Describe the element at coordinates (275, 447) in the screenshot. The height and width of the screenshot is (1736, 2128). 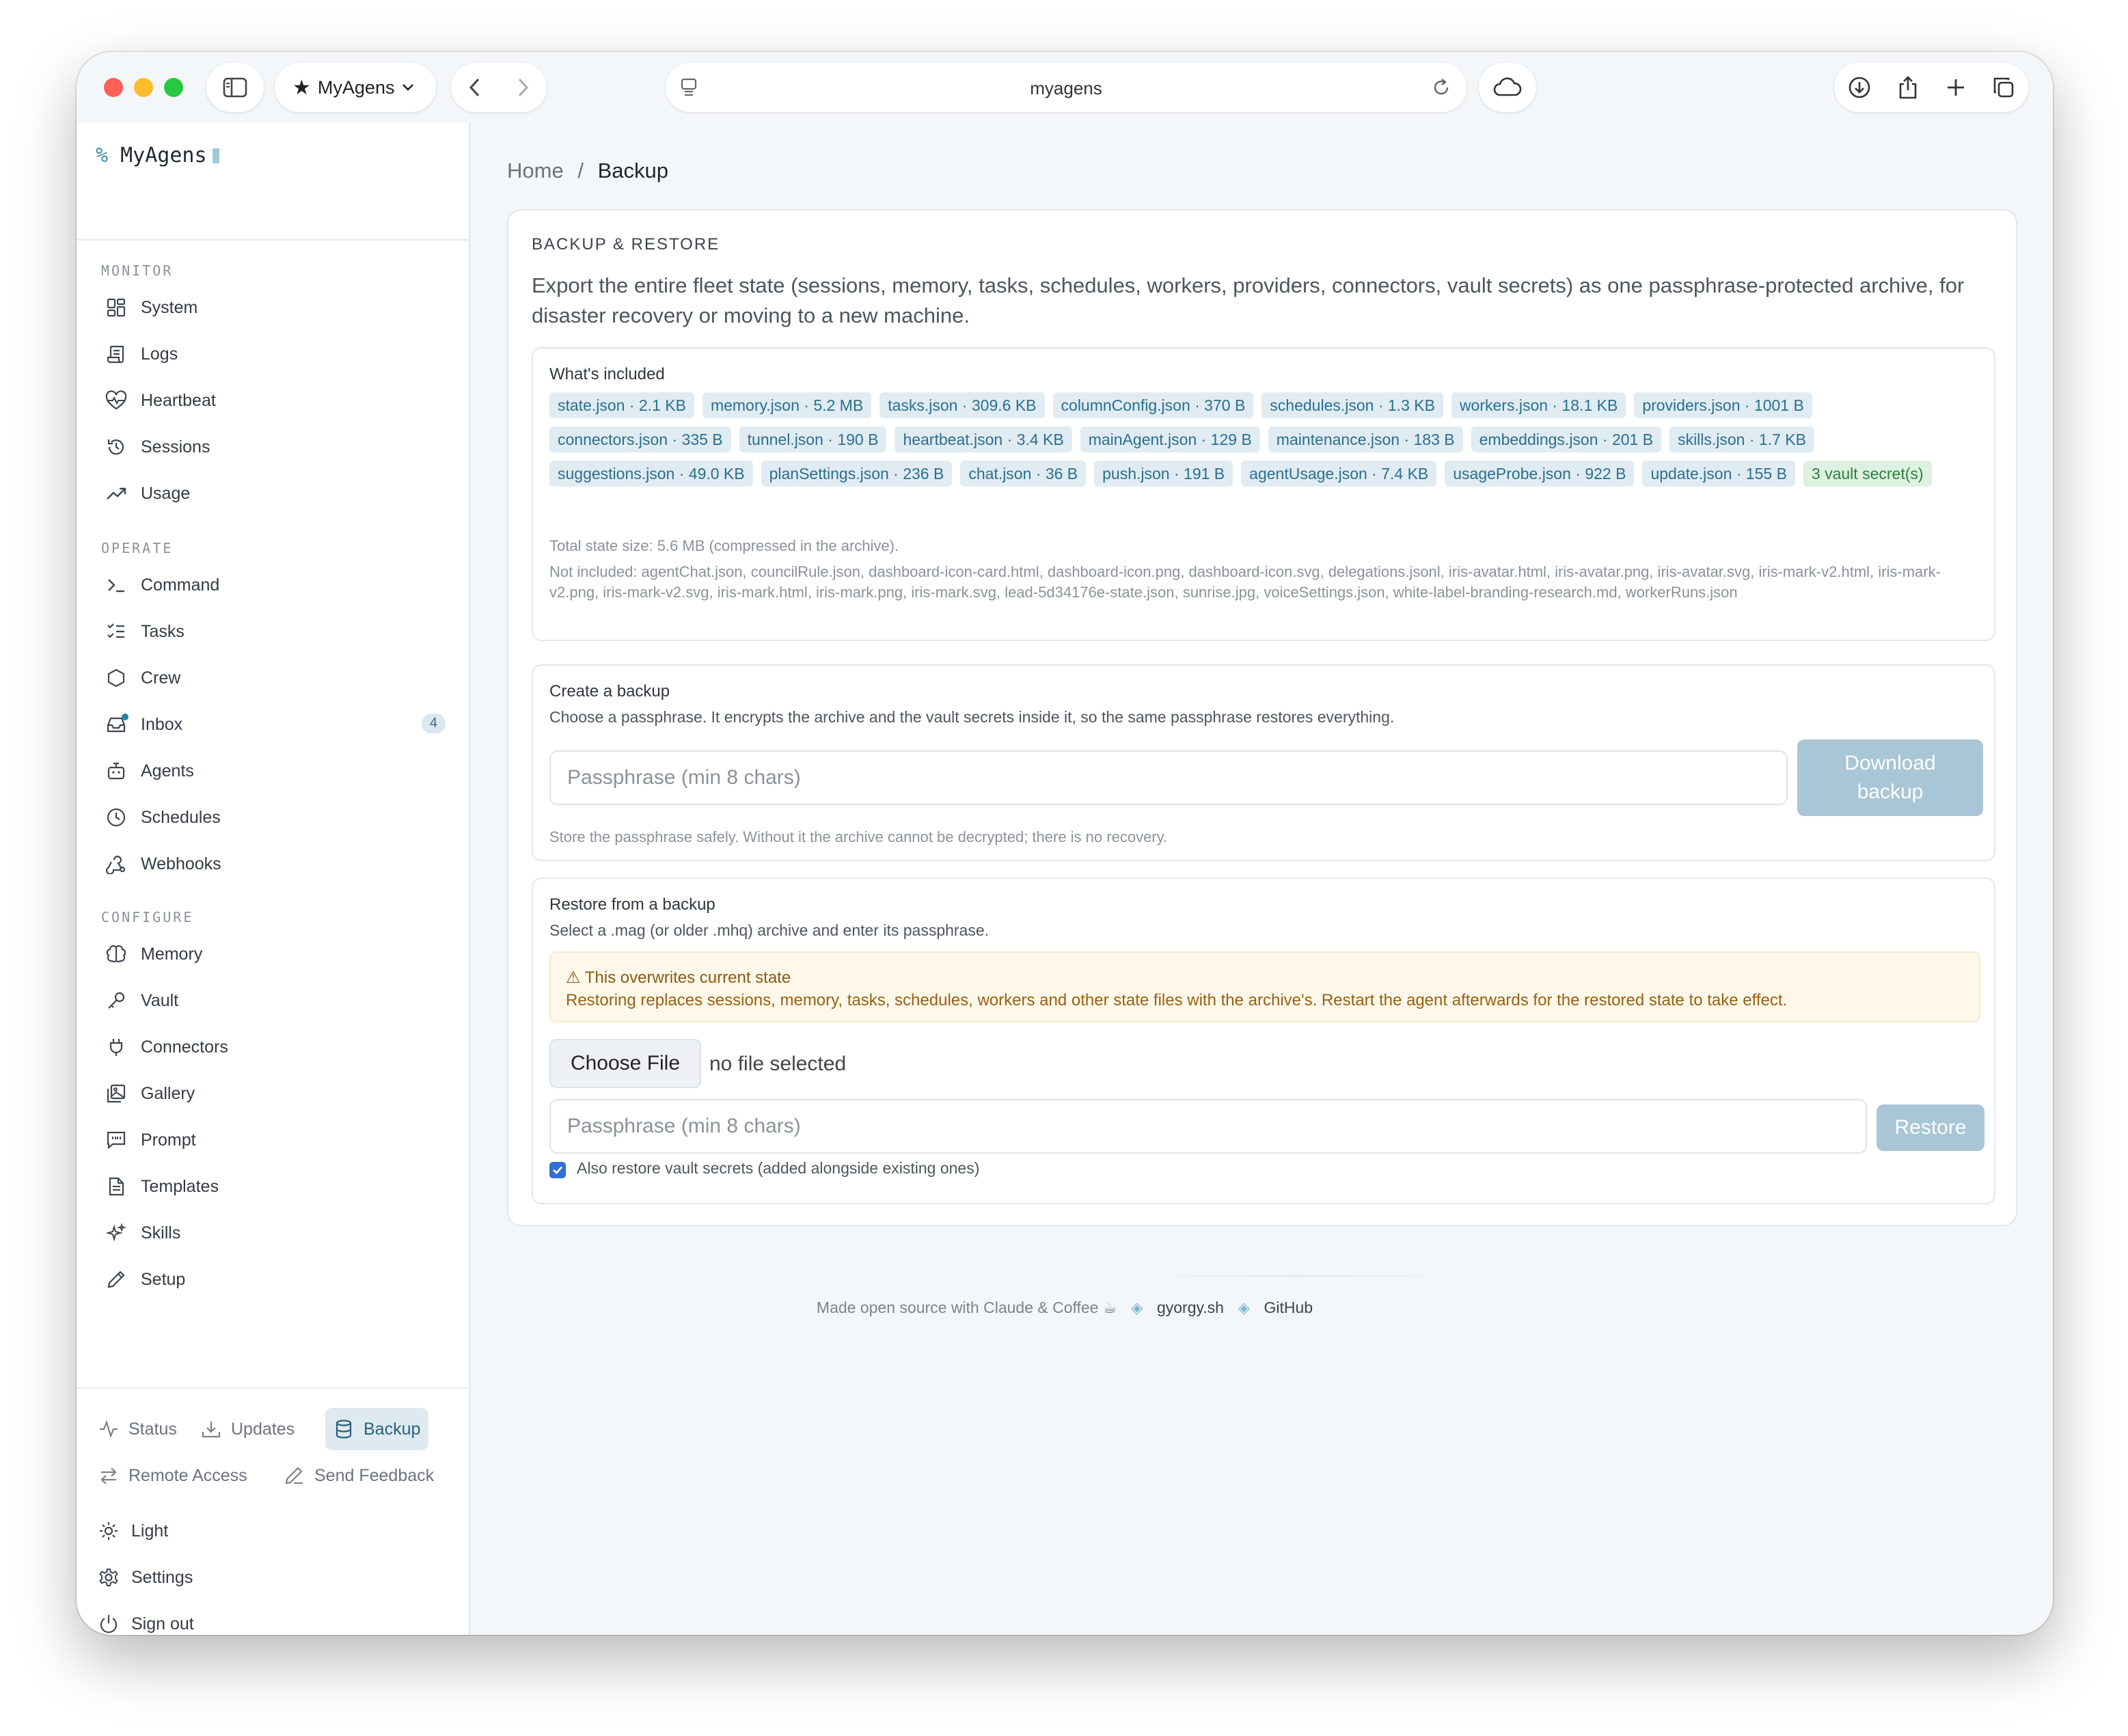
I see `sidebar-item-sessions: Sessions` at that location.